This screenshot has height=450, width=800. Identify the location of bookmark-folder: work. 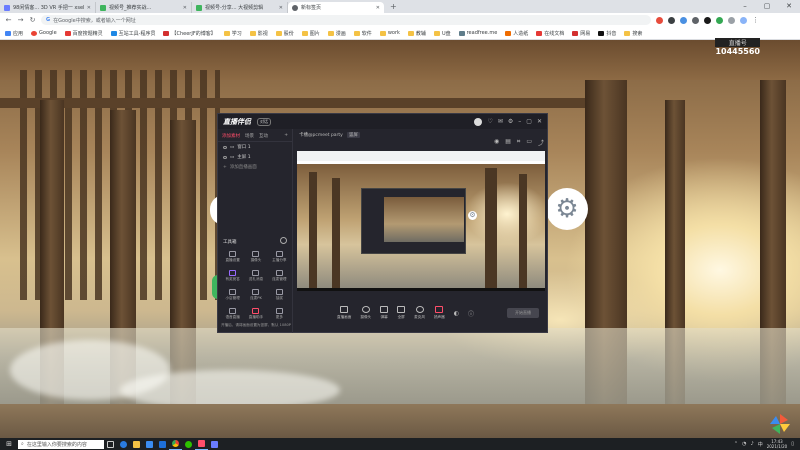
(389, 33).